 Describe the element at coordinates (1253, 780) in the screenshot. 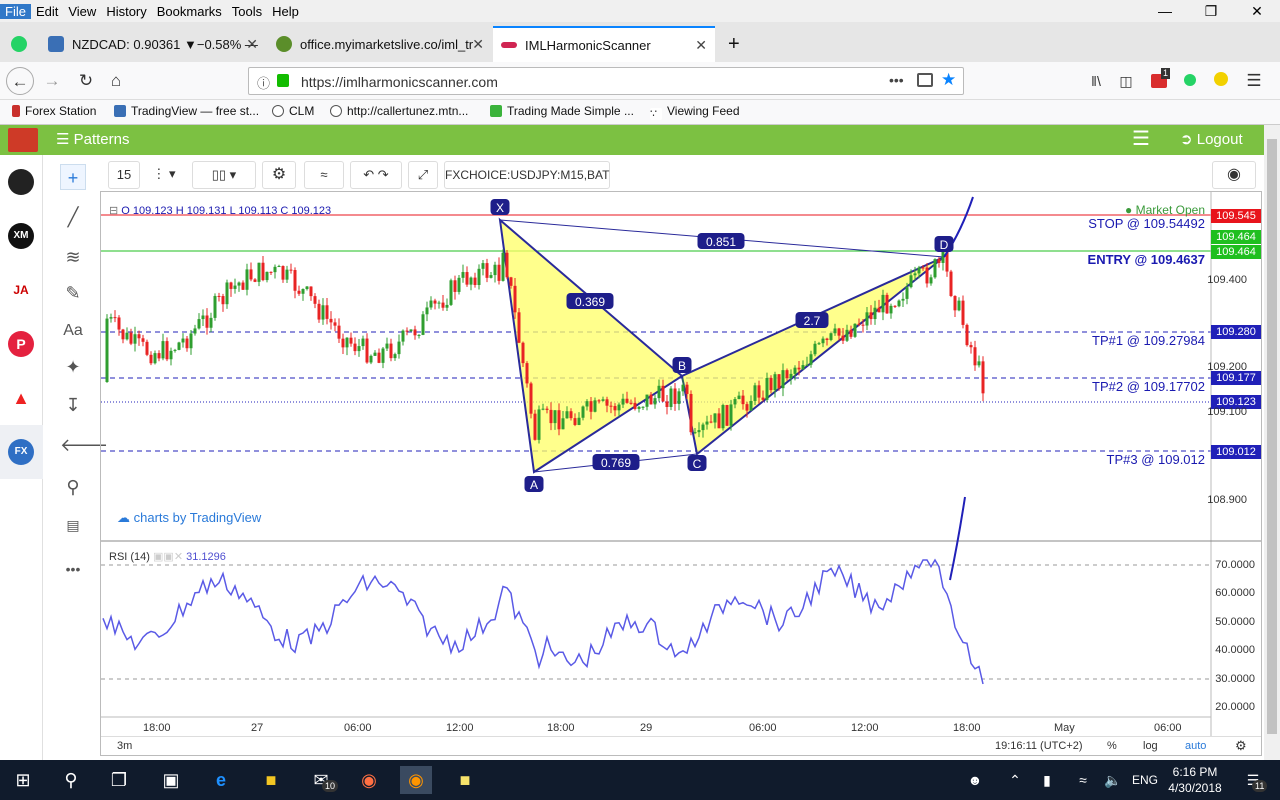

I see `action-center-icon: ☰ 11` at that location.